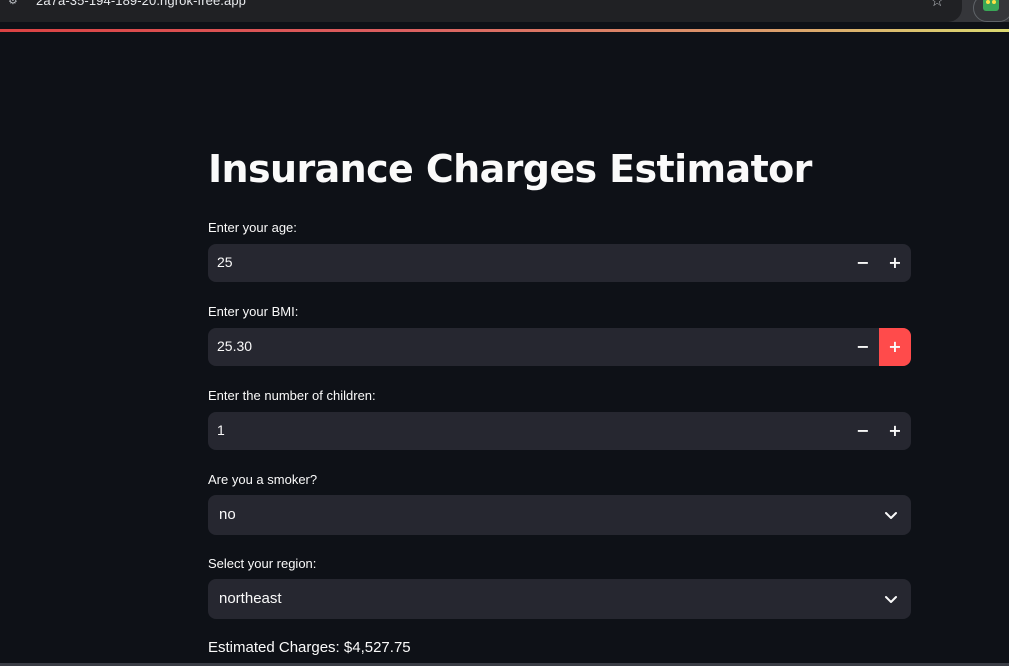  I want to click on extension-button, so click(991, 11).